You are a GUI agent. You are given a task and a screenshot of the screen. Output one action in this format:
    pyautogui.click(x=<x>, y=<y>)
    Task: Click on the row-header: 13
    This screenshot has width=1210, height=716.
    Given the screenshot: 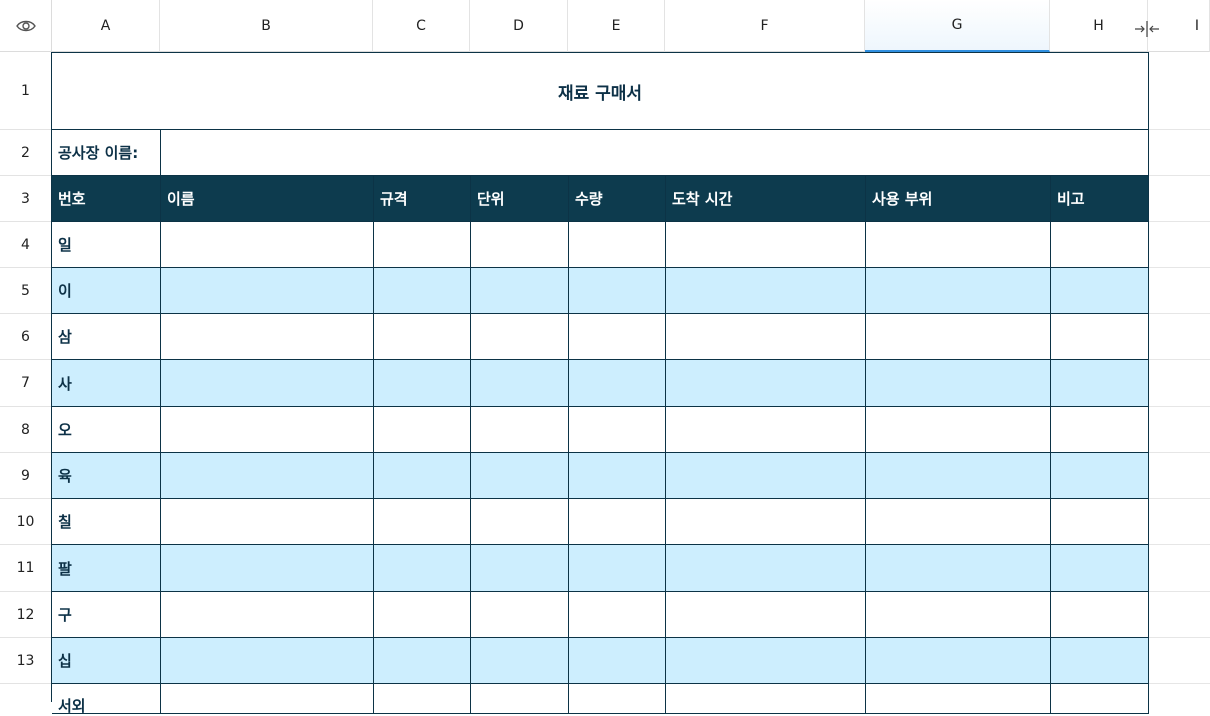 What is the action you would take?
    pyautogui.click(x=26, y=661)
    